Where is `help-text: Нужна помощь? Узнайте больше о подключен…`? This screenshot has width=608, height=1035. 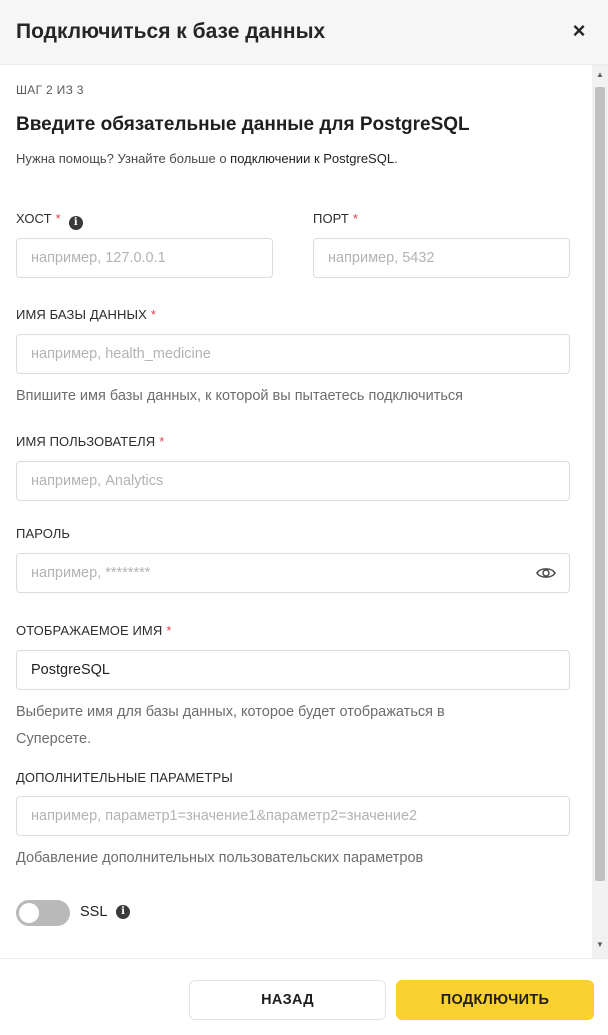 help-text: Нужна помощь? Узнайте больше о подключен… is located at coordinates (207, 158).